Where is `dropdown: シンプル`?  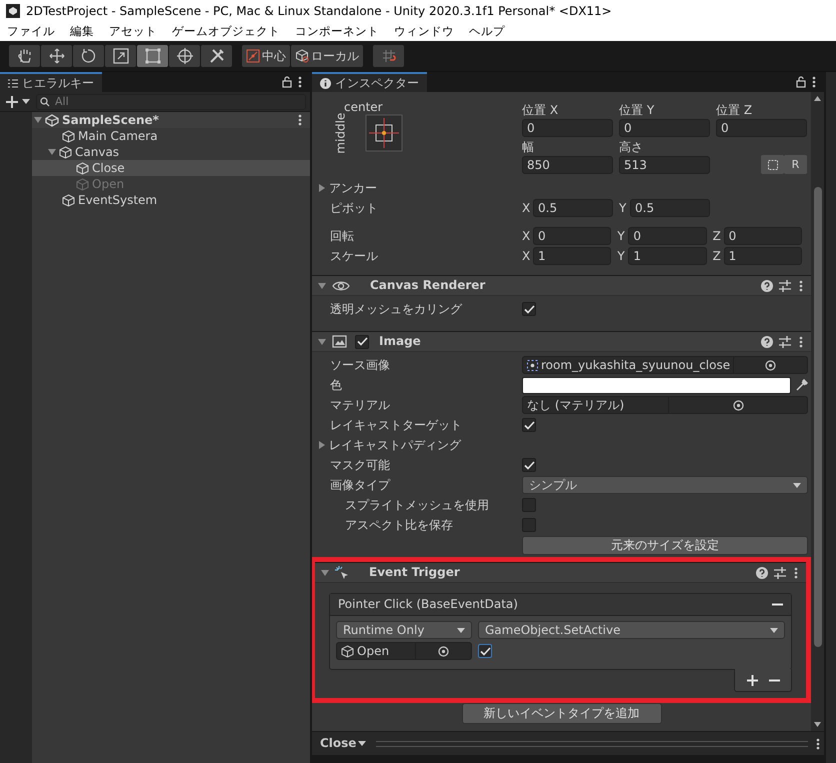 dropdown: シンプル is located at coordinates (665, 485).